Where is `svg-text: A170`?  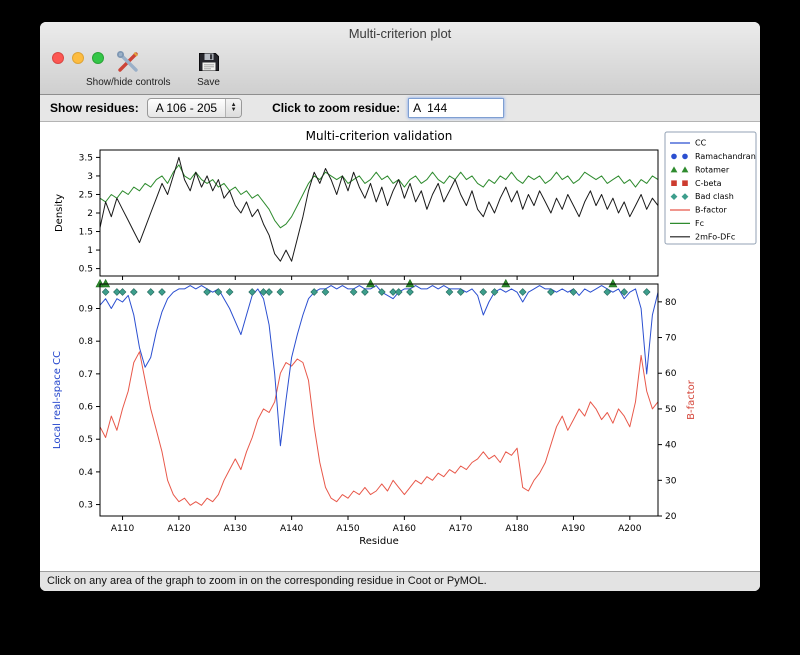 svg-text: A170 is located at coordinates (461, 529).